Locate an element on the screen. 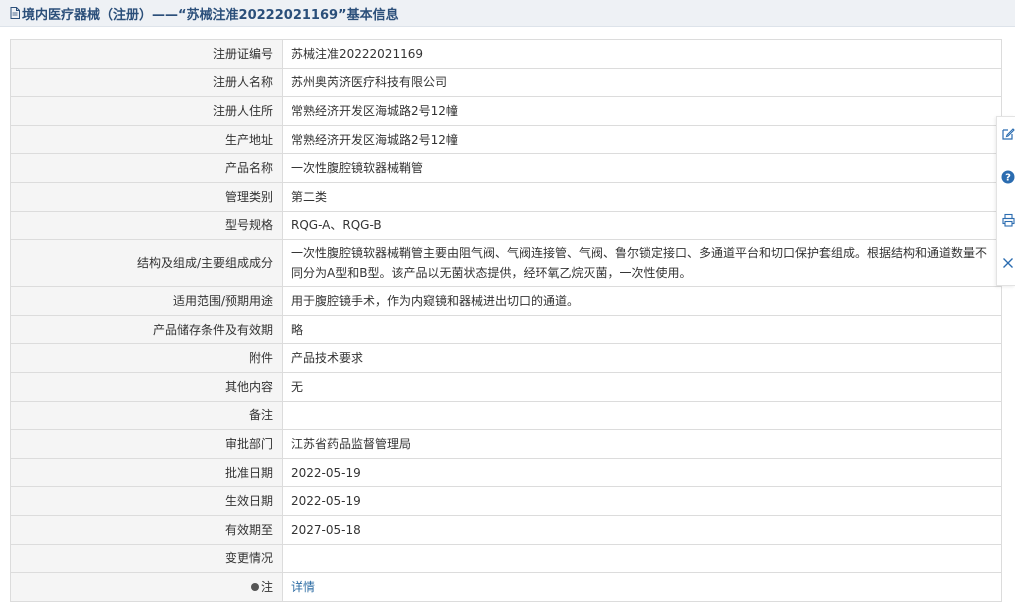 This screenshot has height=609, width=1015. table-row: 审批部门 江苏省药品监督管理局 is located at coordinates (506, 444).